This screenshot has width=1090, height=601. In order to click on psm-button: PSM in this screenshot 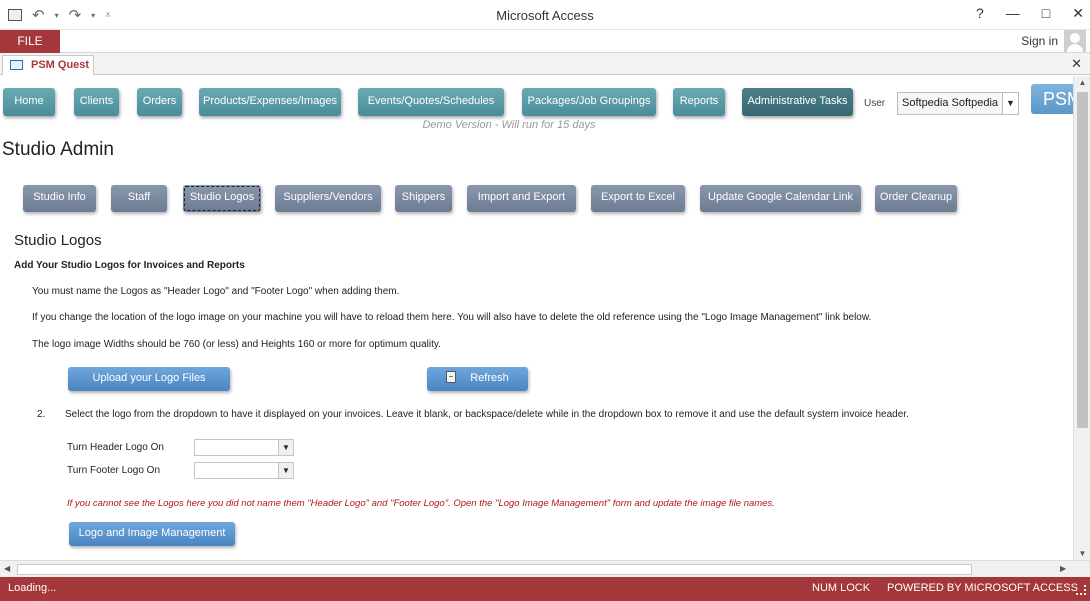, I will do `click(1052, 99)`.